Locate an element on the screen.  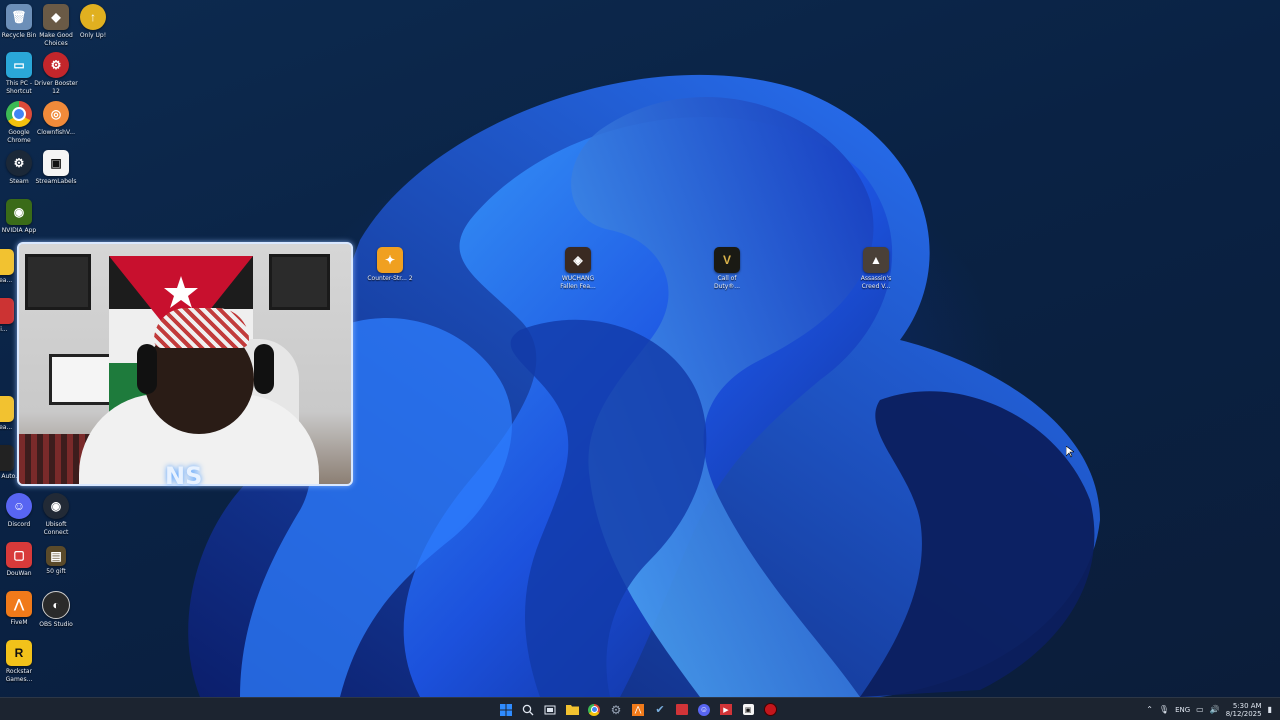
recycle-bin-icon: 🗑 is located at coordinates (19, 17).